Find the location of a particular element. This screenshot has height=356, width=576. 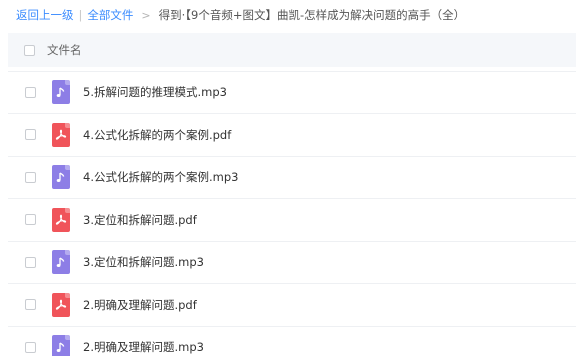

file-name: 4.公式化拆解的两个案例.mp3 is located at coordinates (160, 177).